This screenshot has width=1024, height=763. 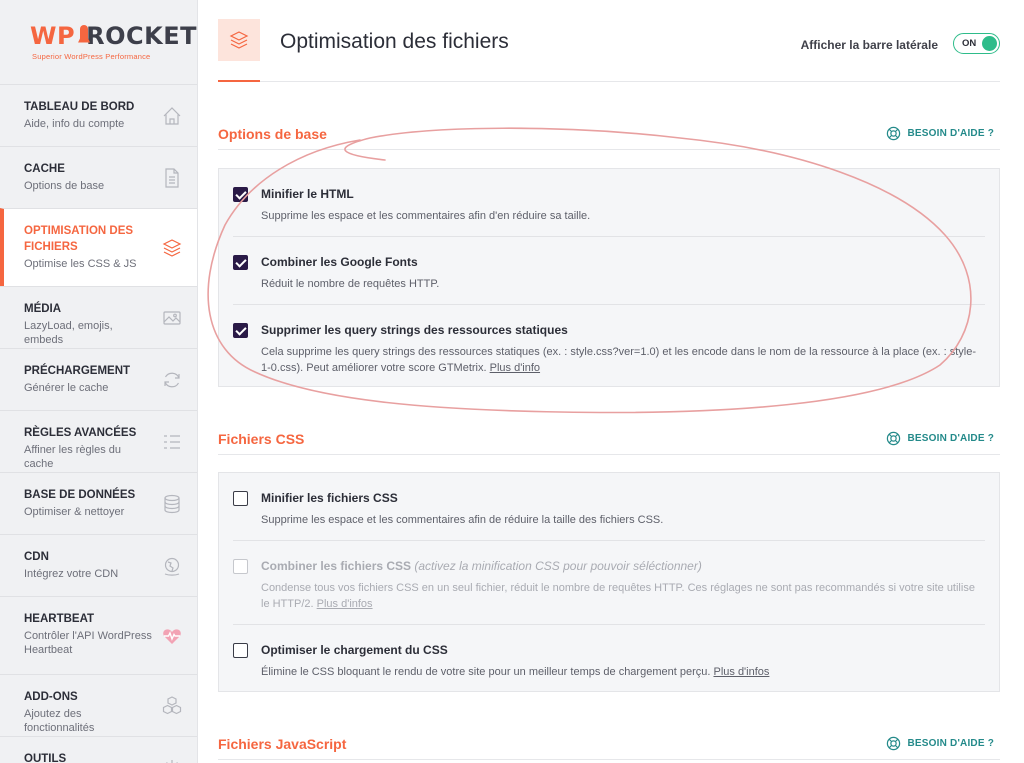 What do you see at coordinates (44, 169) in the screenshot?
I see `sidebar-item-title: CACHE` at bounding box center [44, 169].